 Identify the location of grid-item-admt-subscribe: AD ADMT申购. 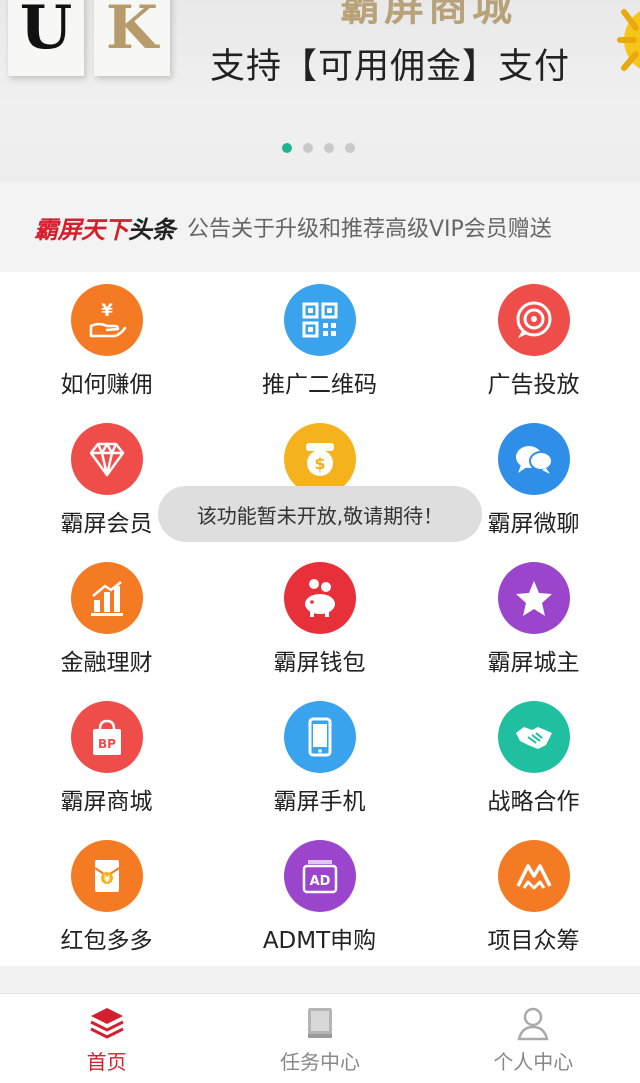
(319, 897).